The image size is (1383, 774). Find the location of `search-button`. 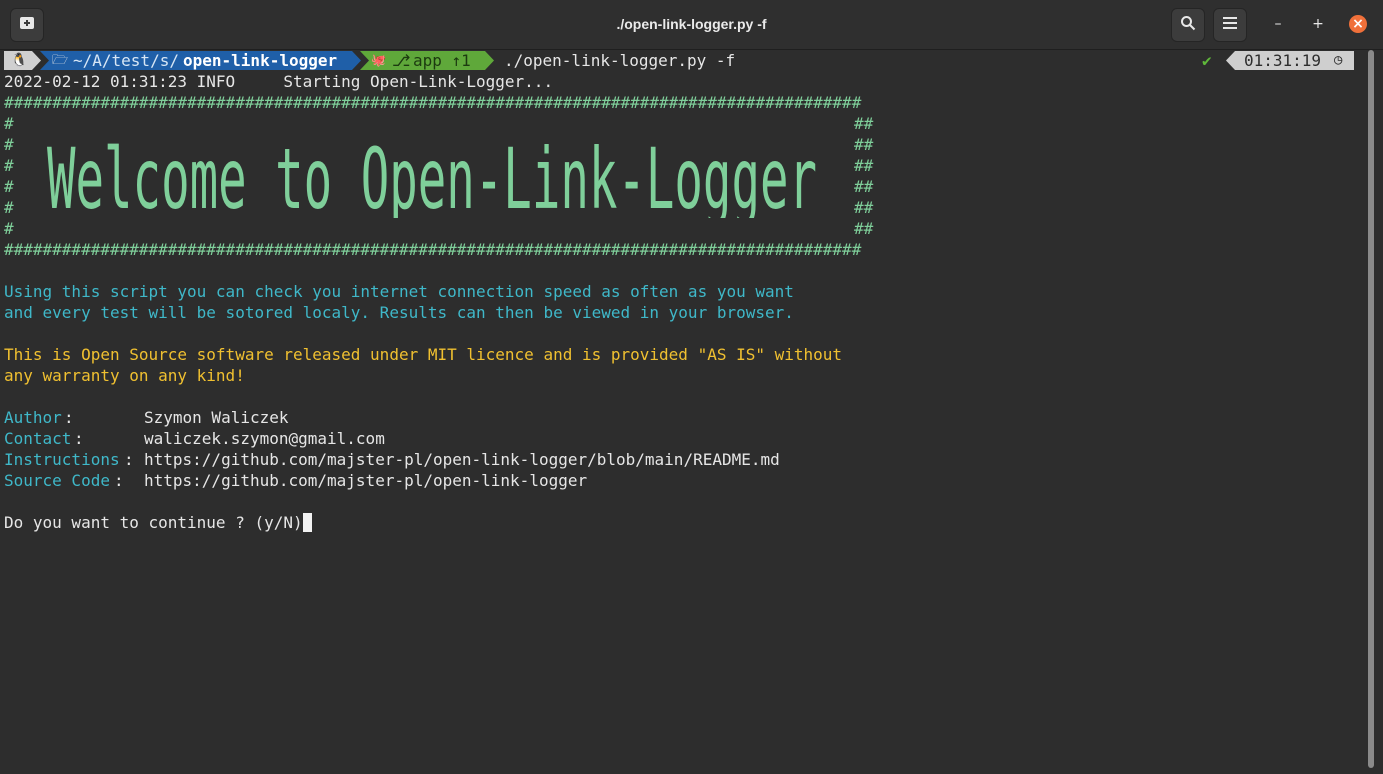

search-button is located at coordinates (1188, 25).